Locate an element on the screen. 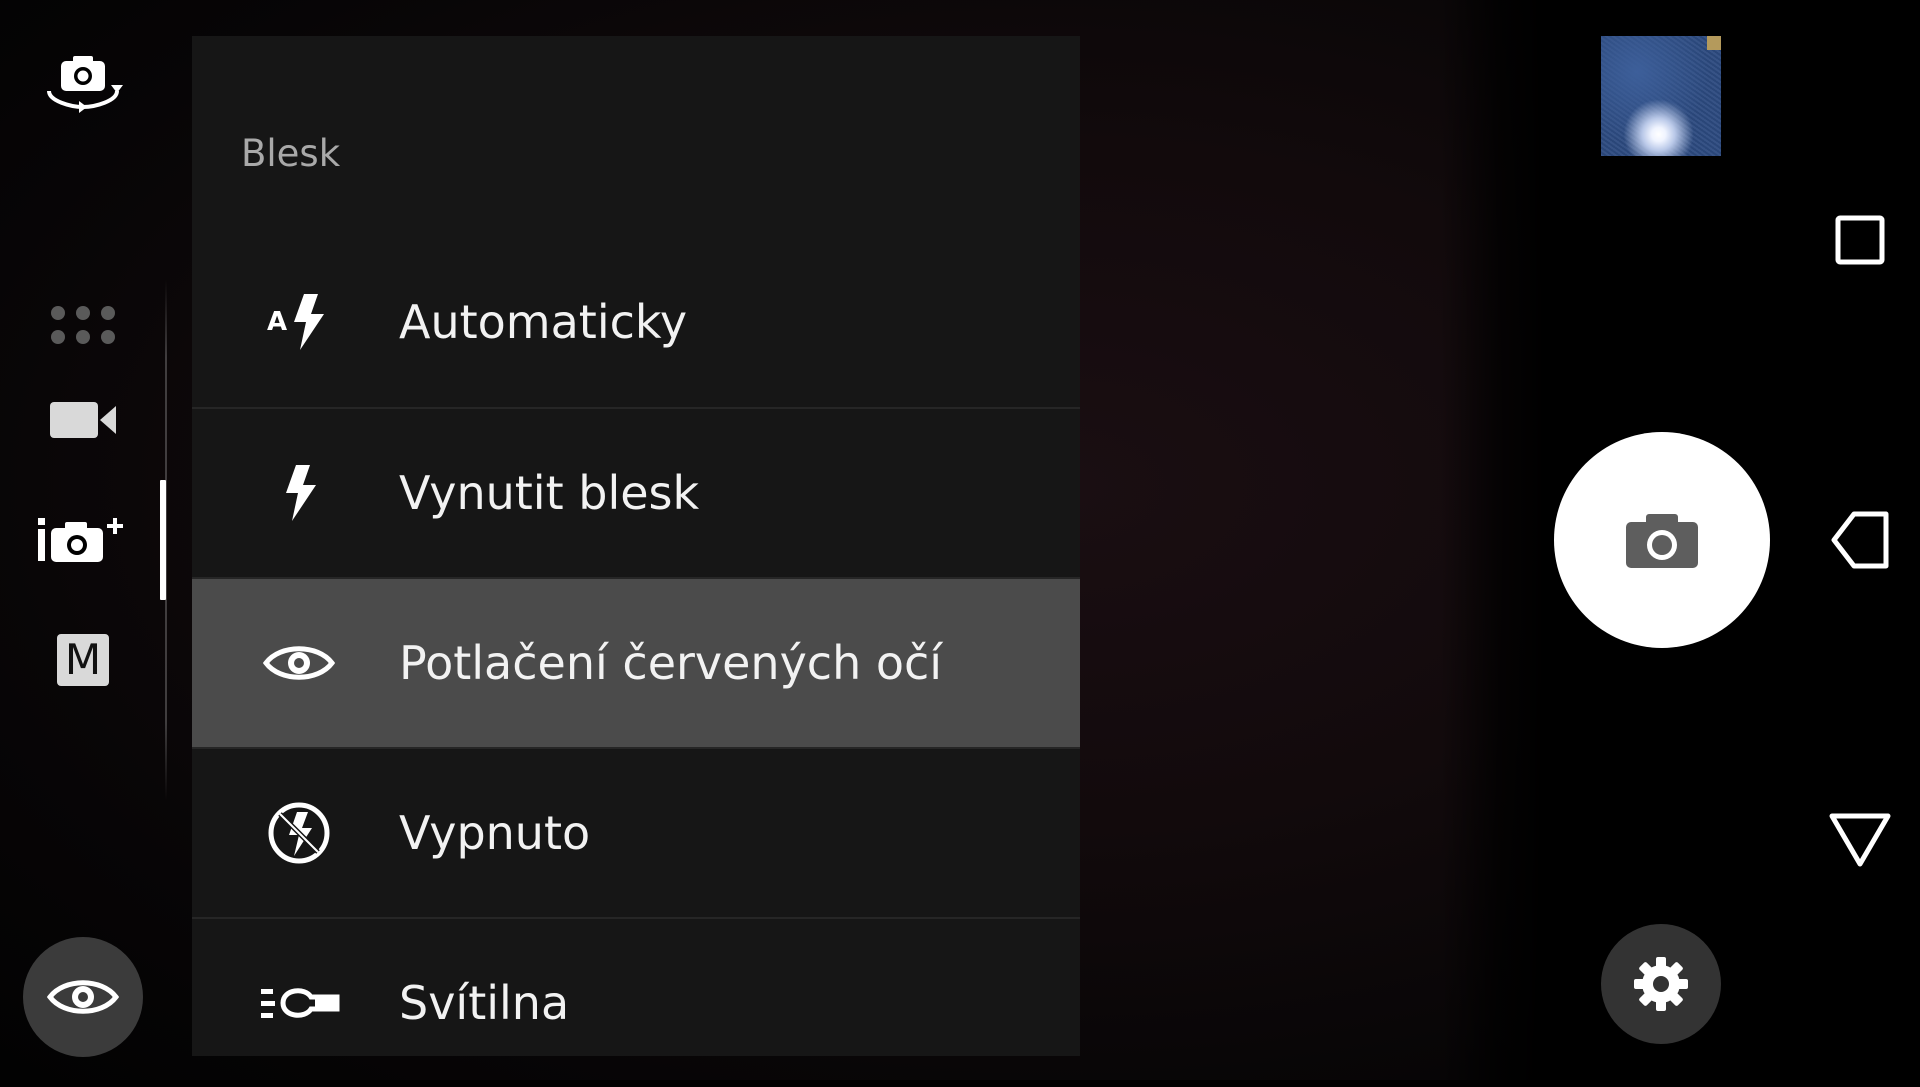 The height and width of the screenshot is (1087, 1920). apps-grid-icon is located at coordinates (83, 325).